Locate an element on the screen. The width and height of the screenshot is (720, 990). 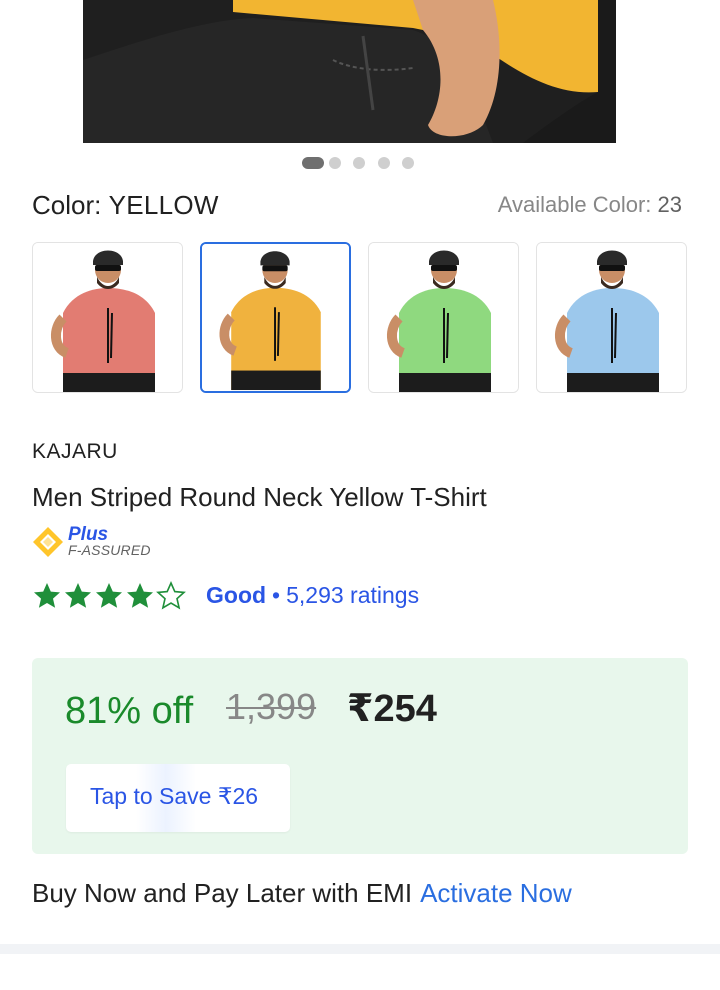
carousel-dot-active is located at coordinates (313, 163).